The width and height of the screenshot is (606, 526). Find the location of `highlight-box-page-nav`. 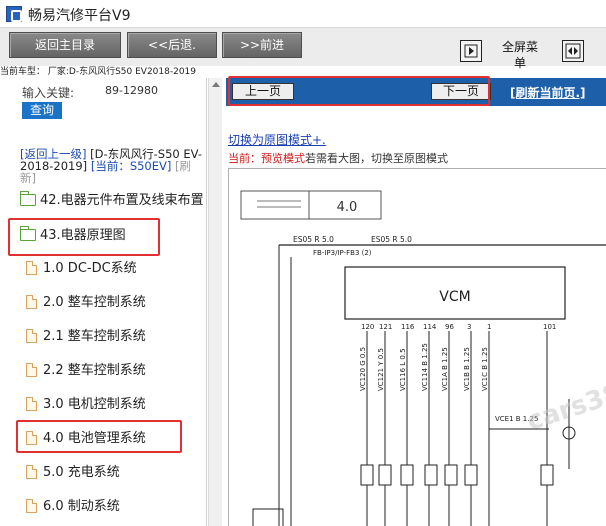

highlight-box-page-nav is located at coordinates (359, 91).